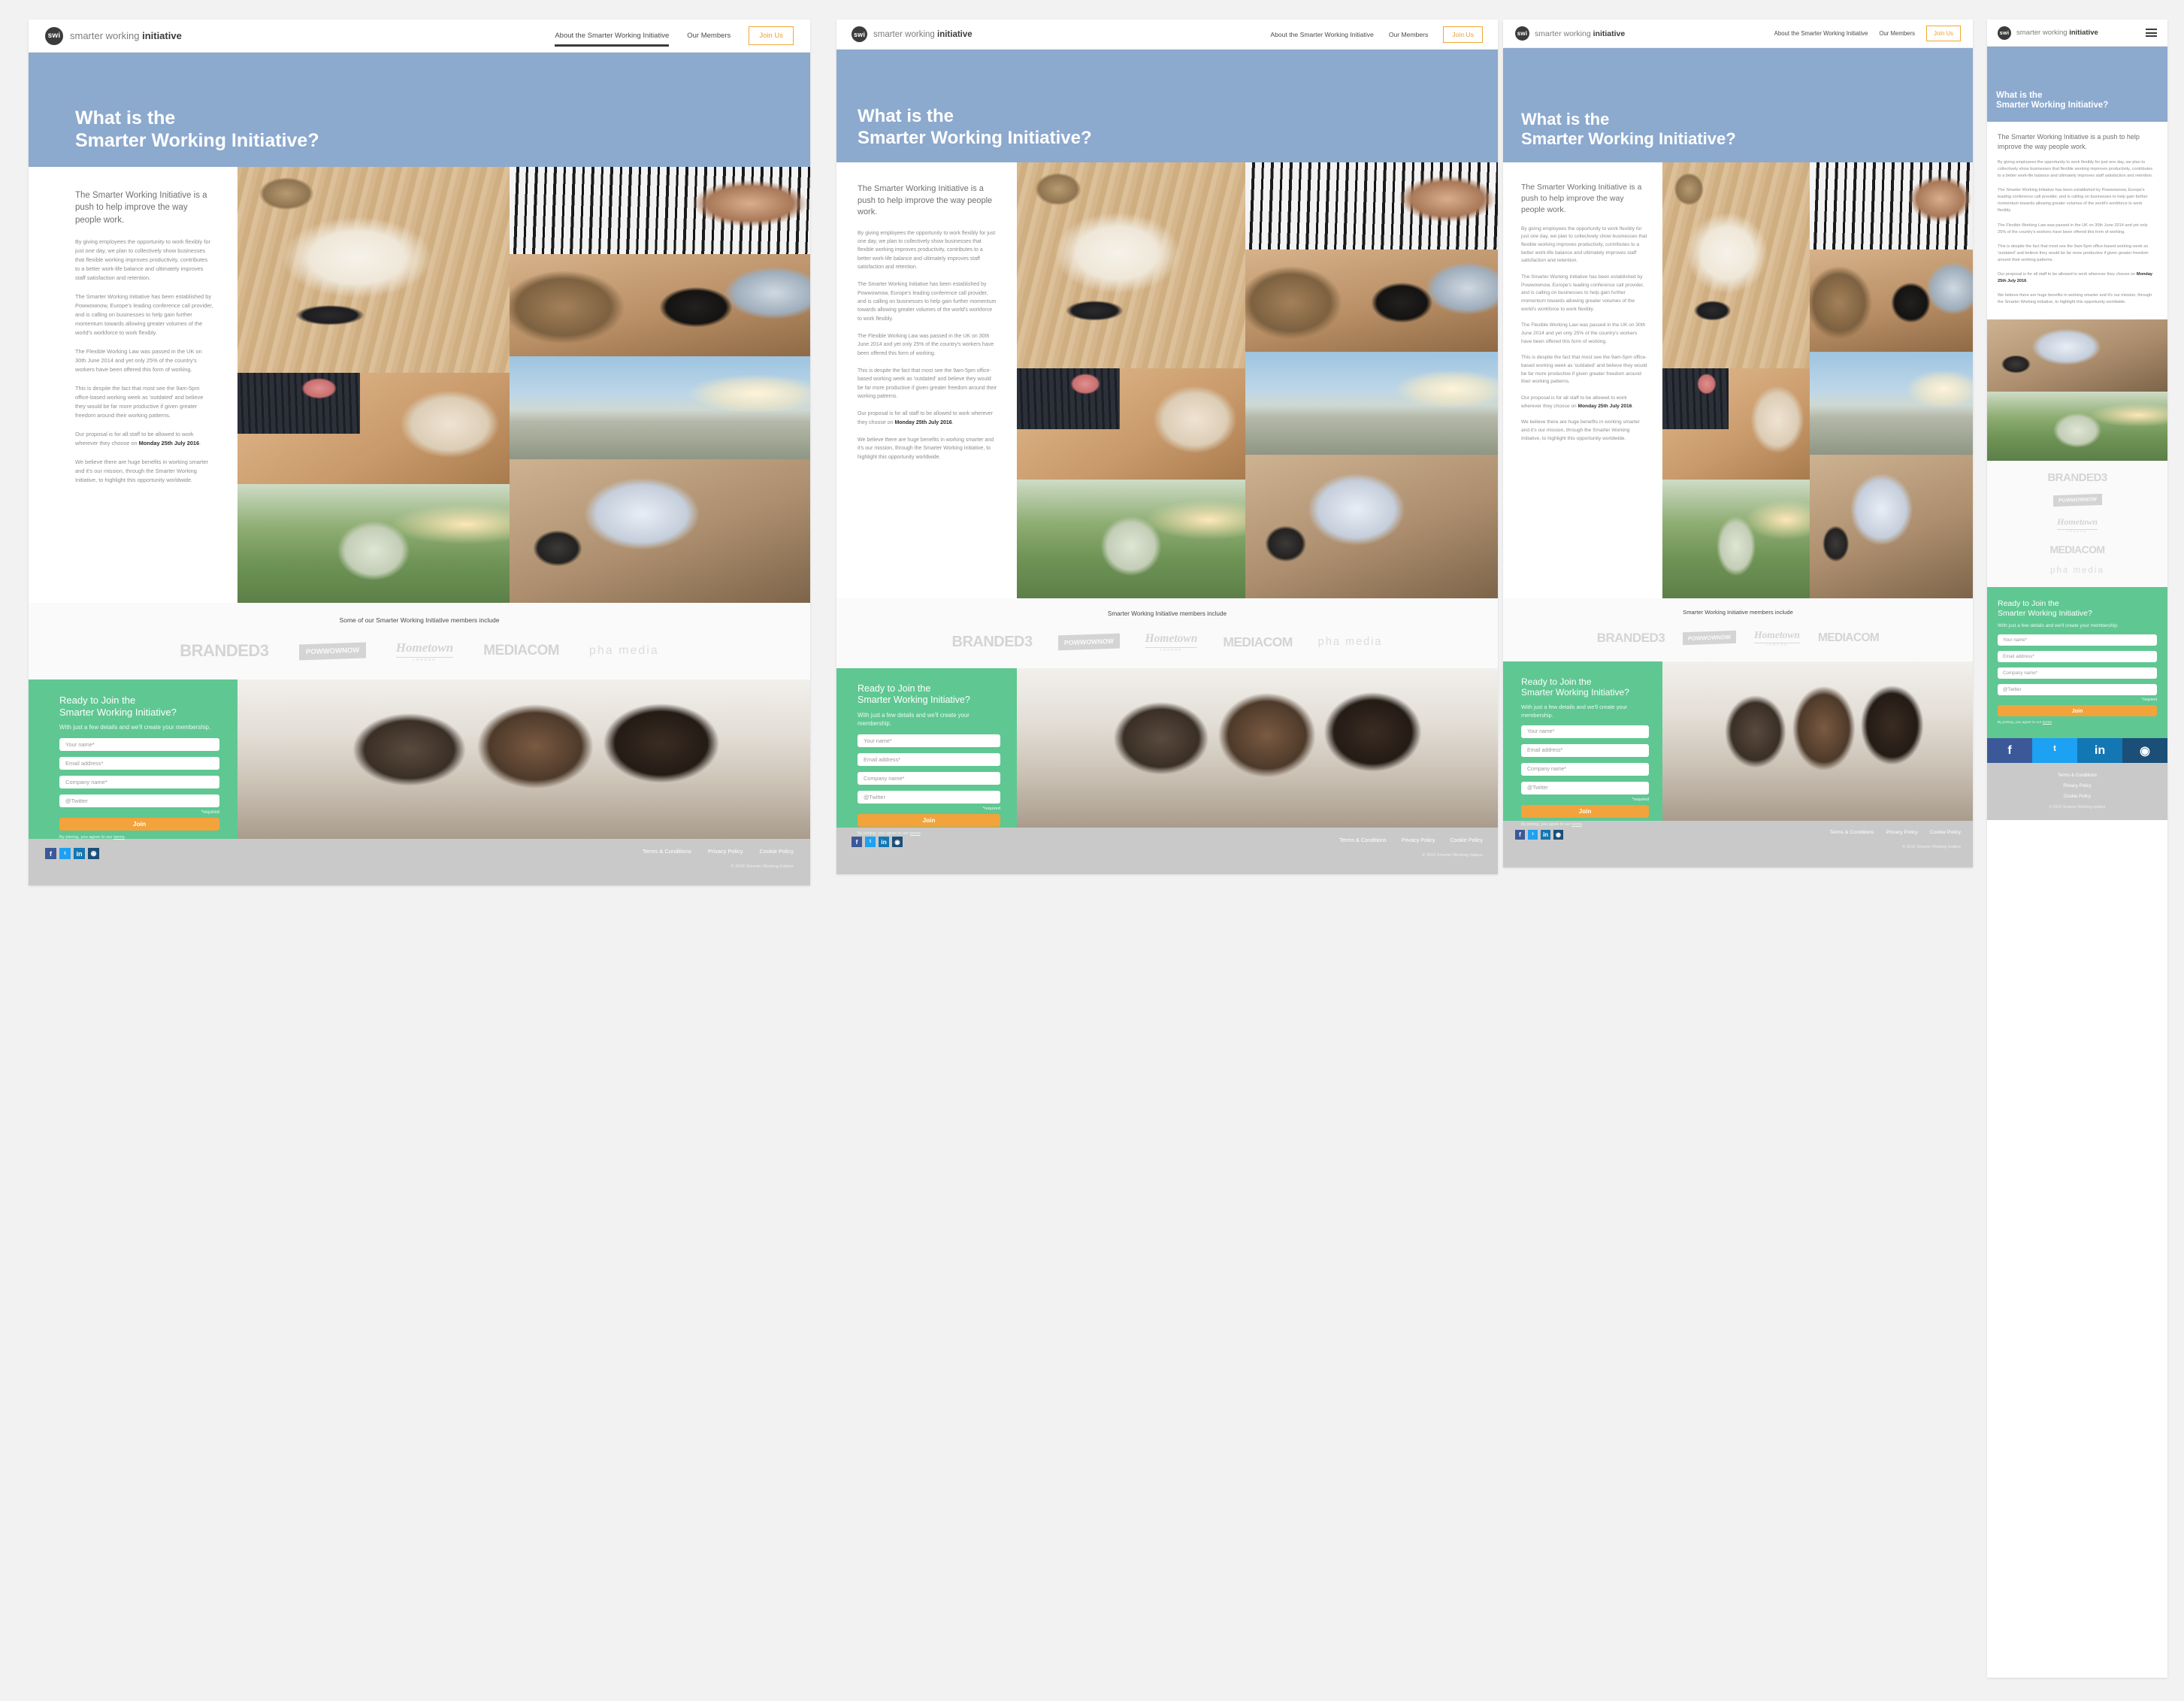 This screenshot has height=1701, width=2184. What do you see at coordinates (659, 305) in the screenshot?
I see `woman-coffee-laptop-photo` at bounding box center [659, 305].